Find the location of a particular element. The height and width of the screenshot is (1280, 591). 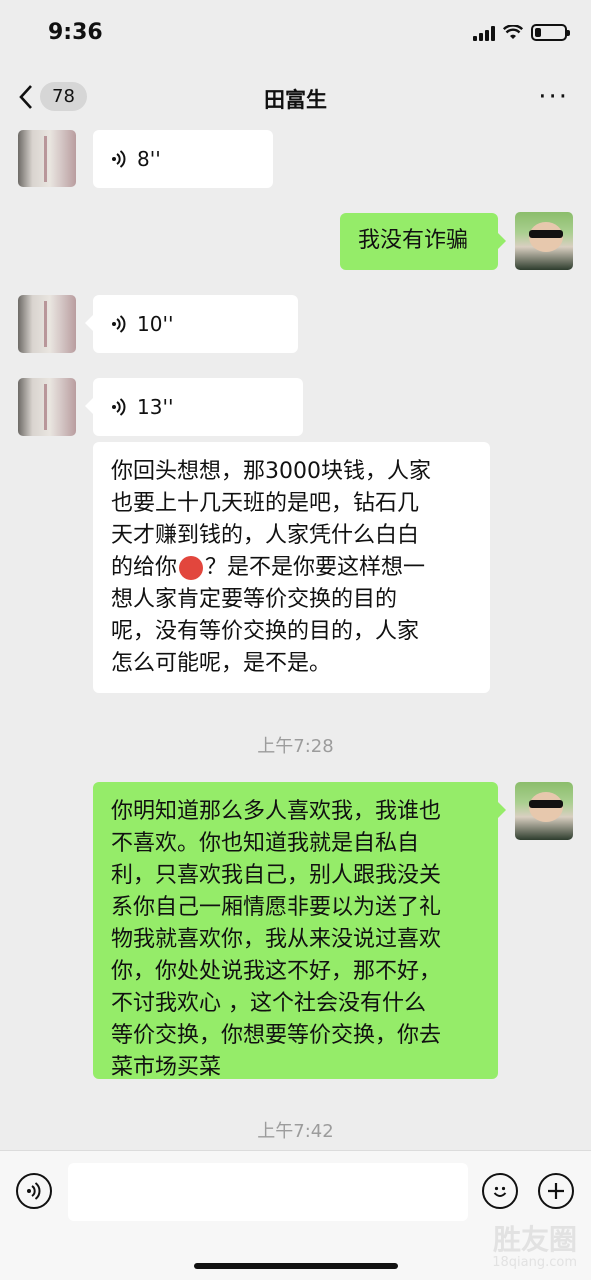

voice-message: 10'' is located at coordinates (191, 324).